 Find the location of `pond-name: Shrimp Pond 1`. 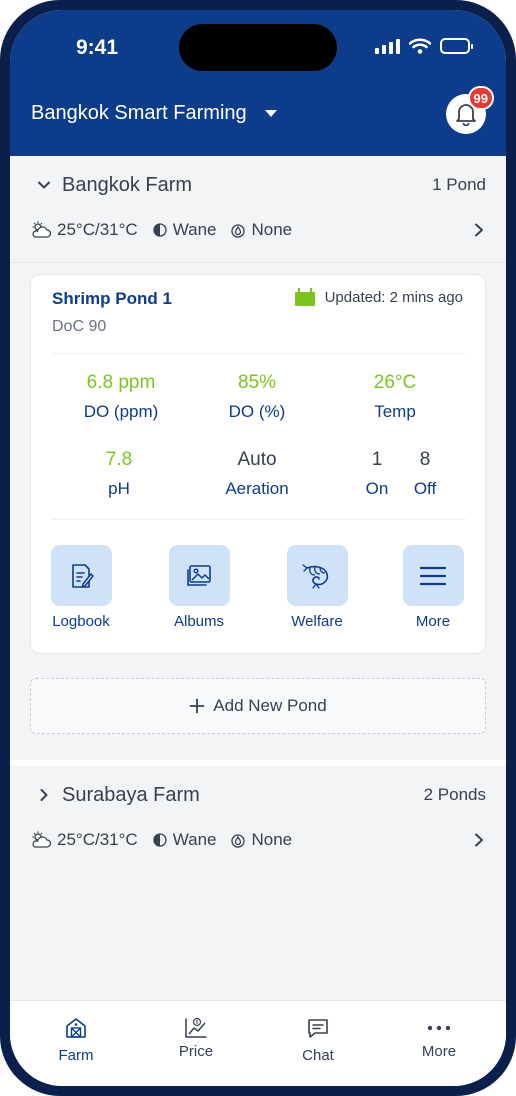

pond-name: Shrimp Pond 1 is located at coordinates (112, 299).